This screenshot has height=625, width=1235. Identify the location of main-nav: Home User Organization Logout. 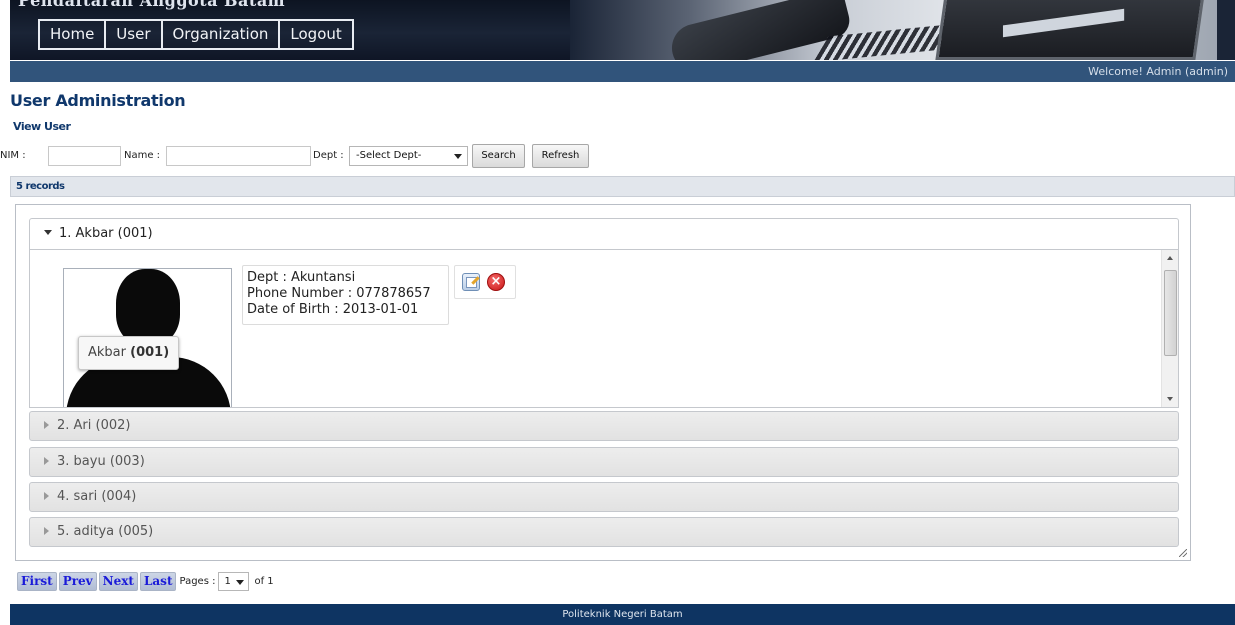
(196, 34).